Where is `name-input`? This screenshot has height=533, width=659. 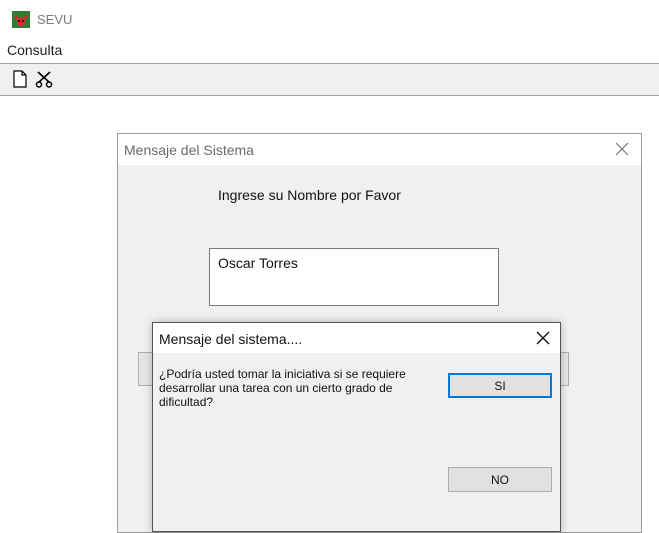
name-input is located at coordinates (354, 277).